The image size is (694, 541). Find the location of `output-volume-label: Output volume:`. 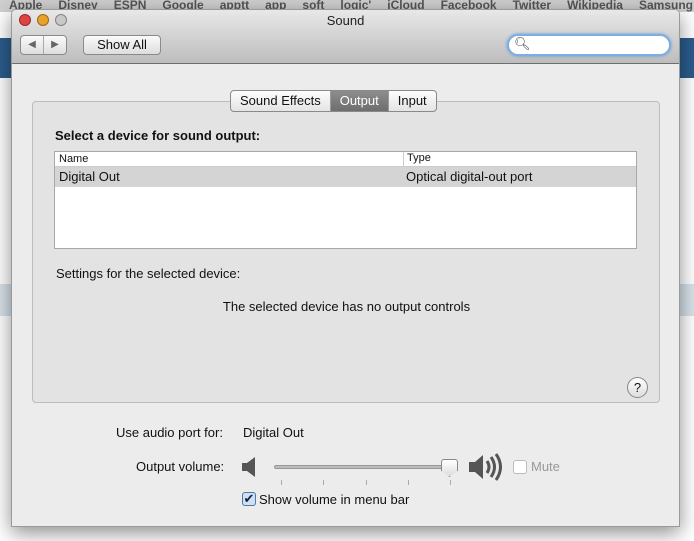

output-volume-label: Output volume: is located at coordinates (180, 466).